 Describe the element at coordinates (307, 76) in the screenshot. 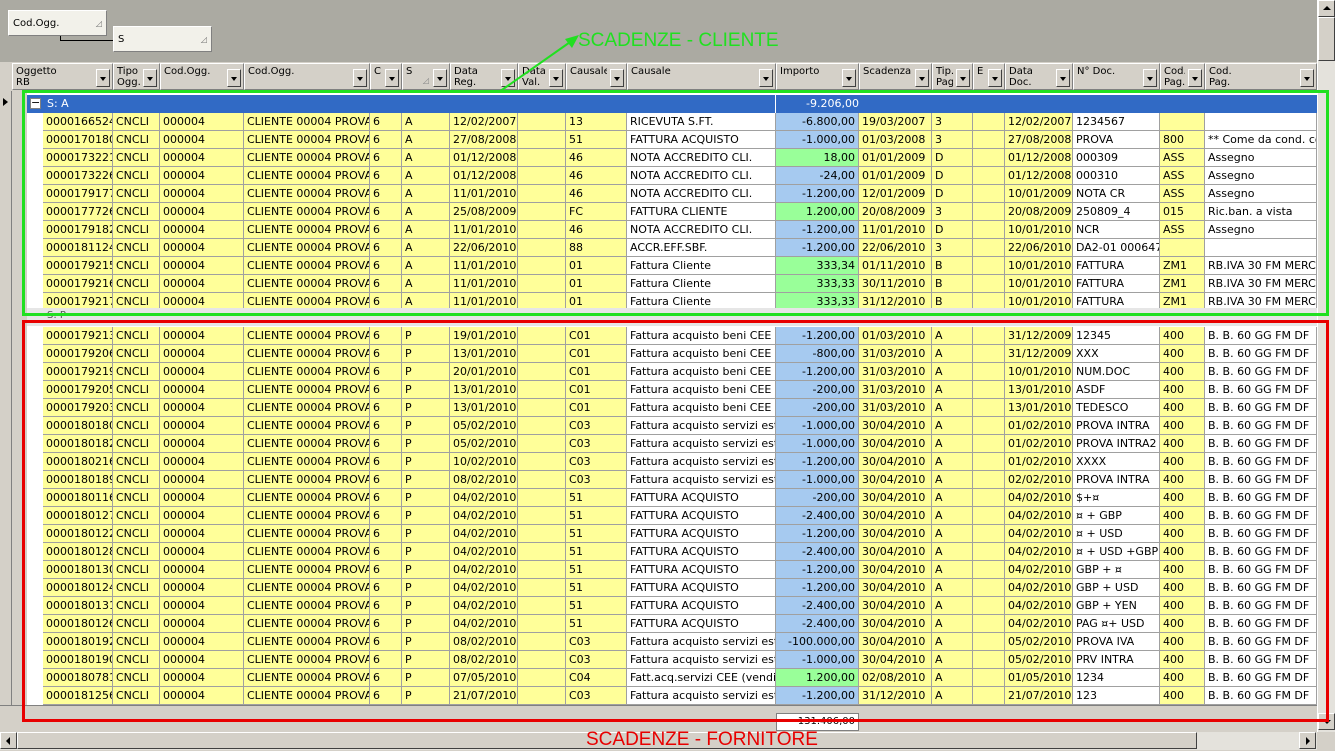

I see `column-header-desc: Cod.Ogg.` at that location.